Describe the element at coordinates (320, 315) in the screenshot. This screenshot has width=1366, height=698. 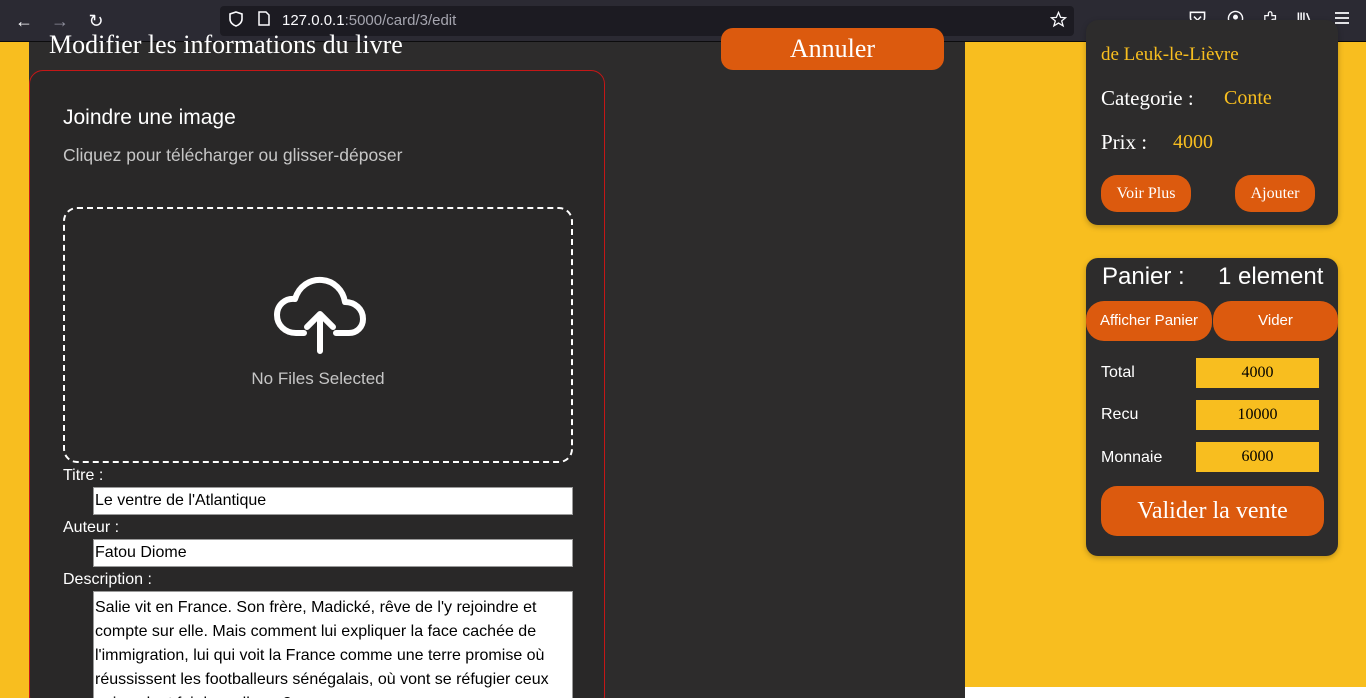
I see `cloud-upload-icon` at that location.